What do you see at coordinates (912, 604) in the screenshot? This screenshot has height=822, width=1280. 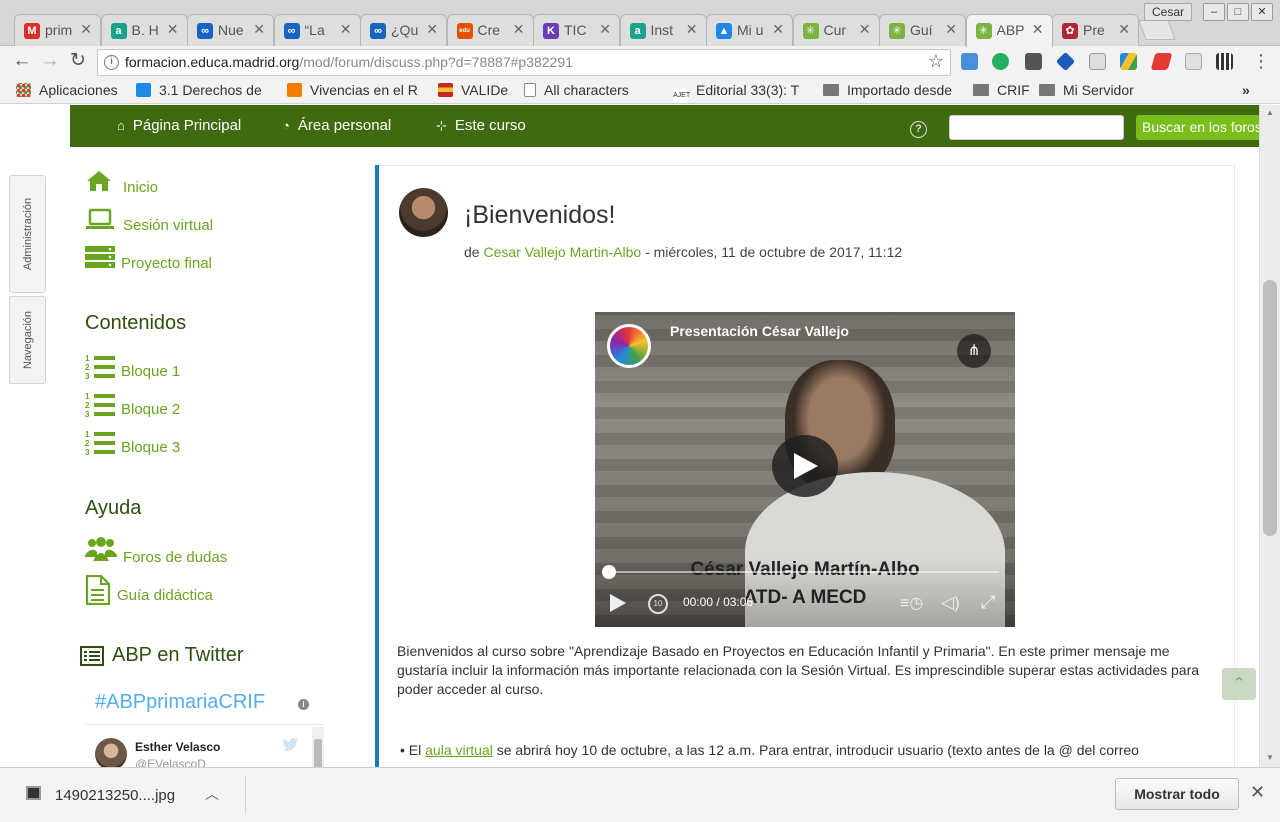 I see `playback-speed-icon: ≡◷` at bounding box center [912, 604].